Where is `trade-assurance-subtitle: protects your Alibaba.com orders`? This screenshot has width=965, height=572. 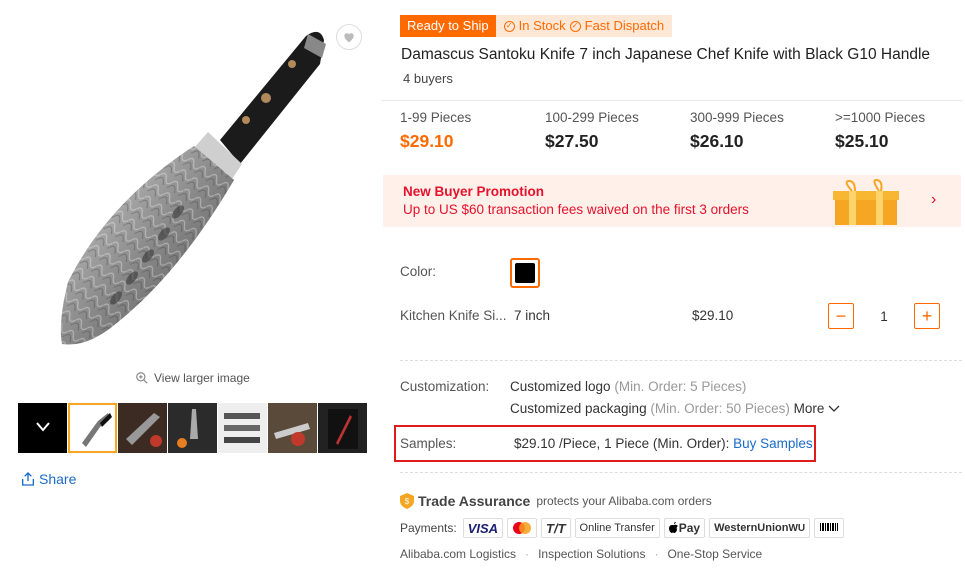 trade-assurance-subtitle: protects your Alibaba.com orders is located at coordinates (624, 501).